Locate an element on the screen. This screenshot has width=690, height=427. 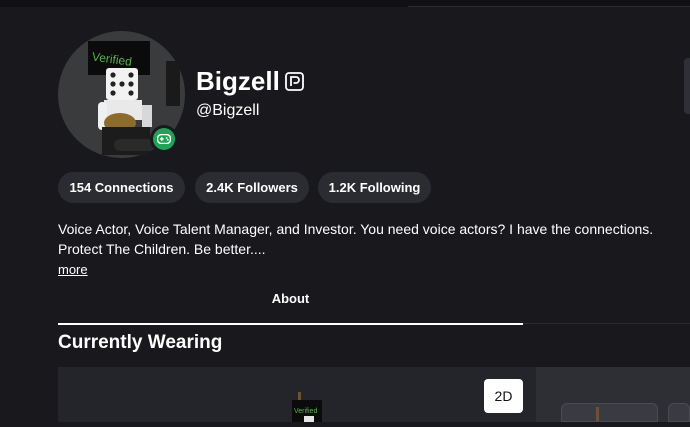
top-bar is located at coordinates (345, 3).